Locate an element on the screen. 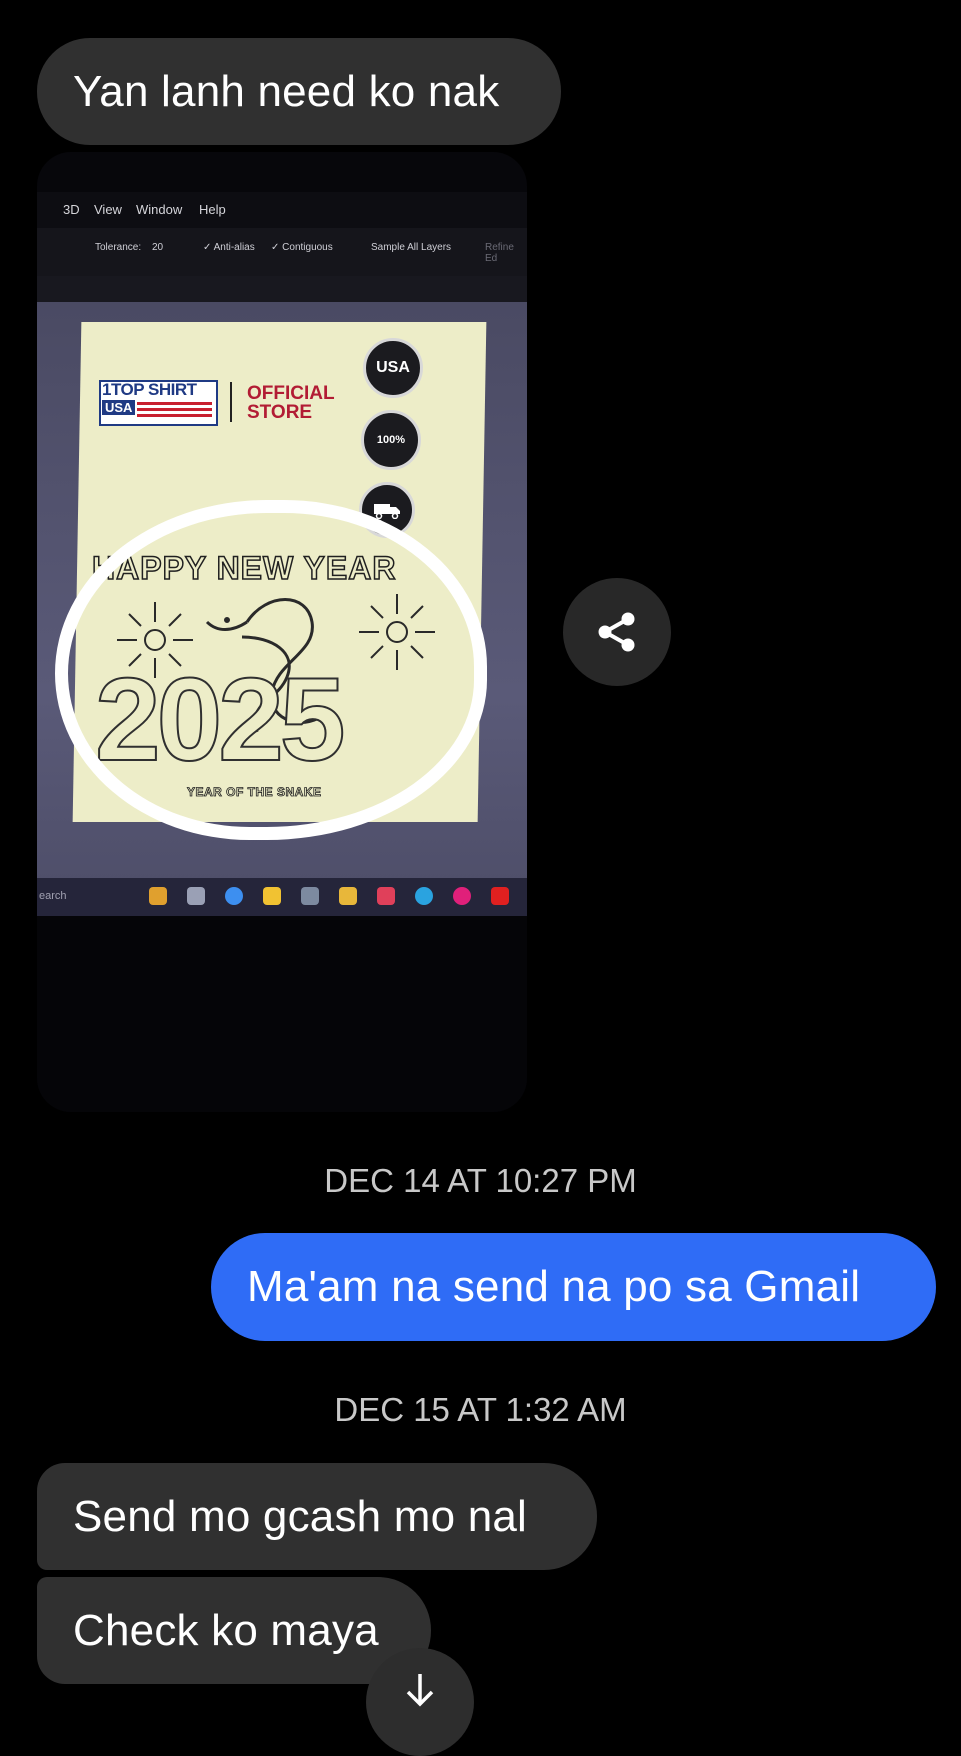 Image resolution: width=961 pixels, height=1756 pixels. flag-stripes is located at coordinates (174, 411).